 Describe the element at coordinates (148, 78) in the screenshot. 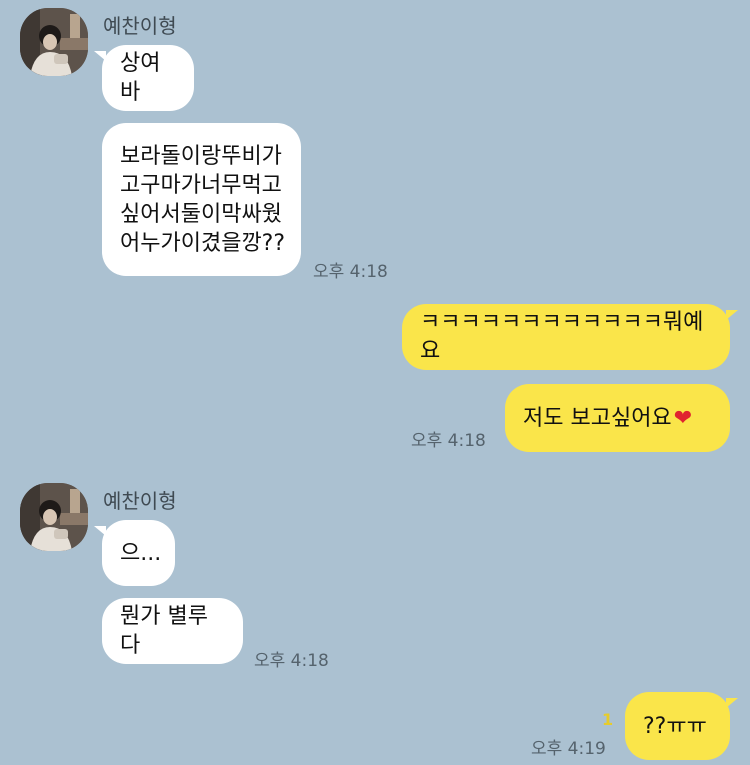

I see `incoming-message: 상여바` at that location.